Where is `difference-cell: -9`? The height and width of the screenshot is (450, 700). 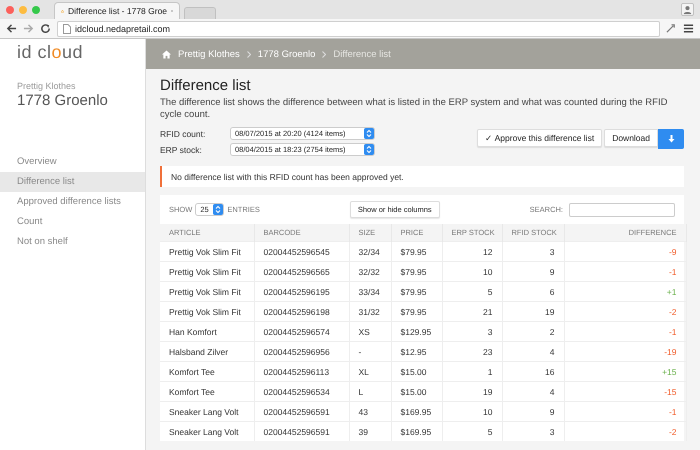 difference-cell: -9 is located at coordinates (625, 252).